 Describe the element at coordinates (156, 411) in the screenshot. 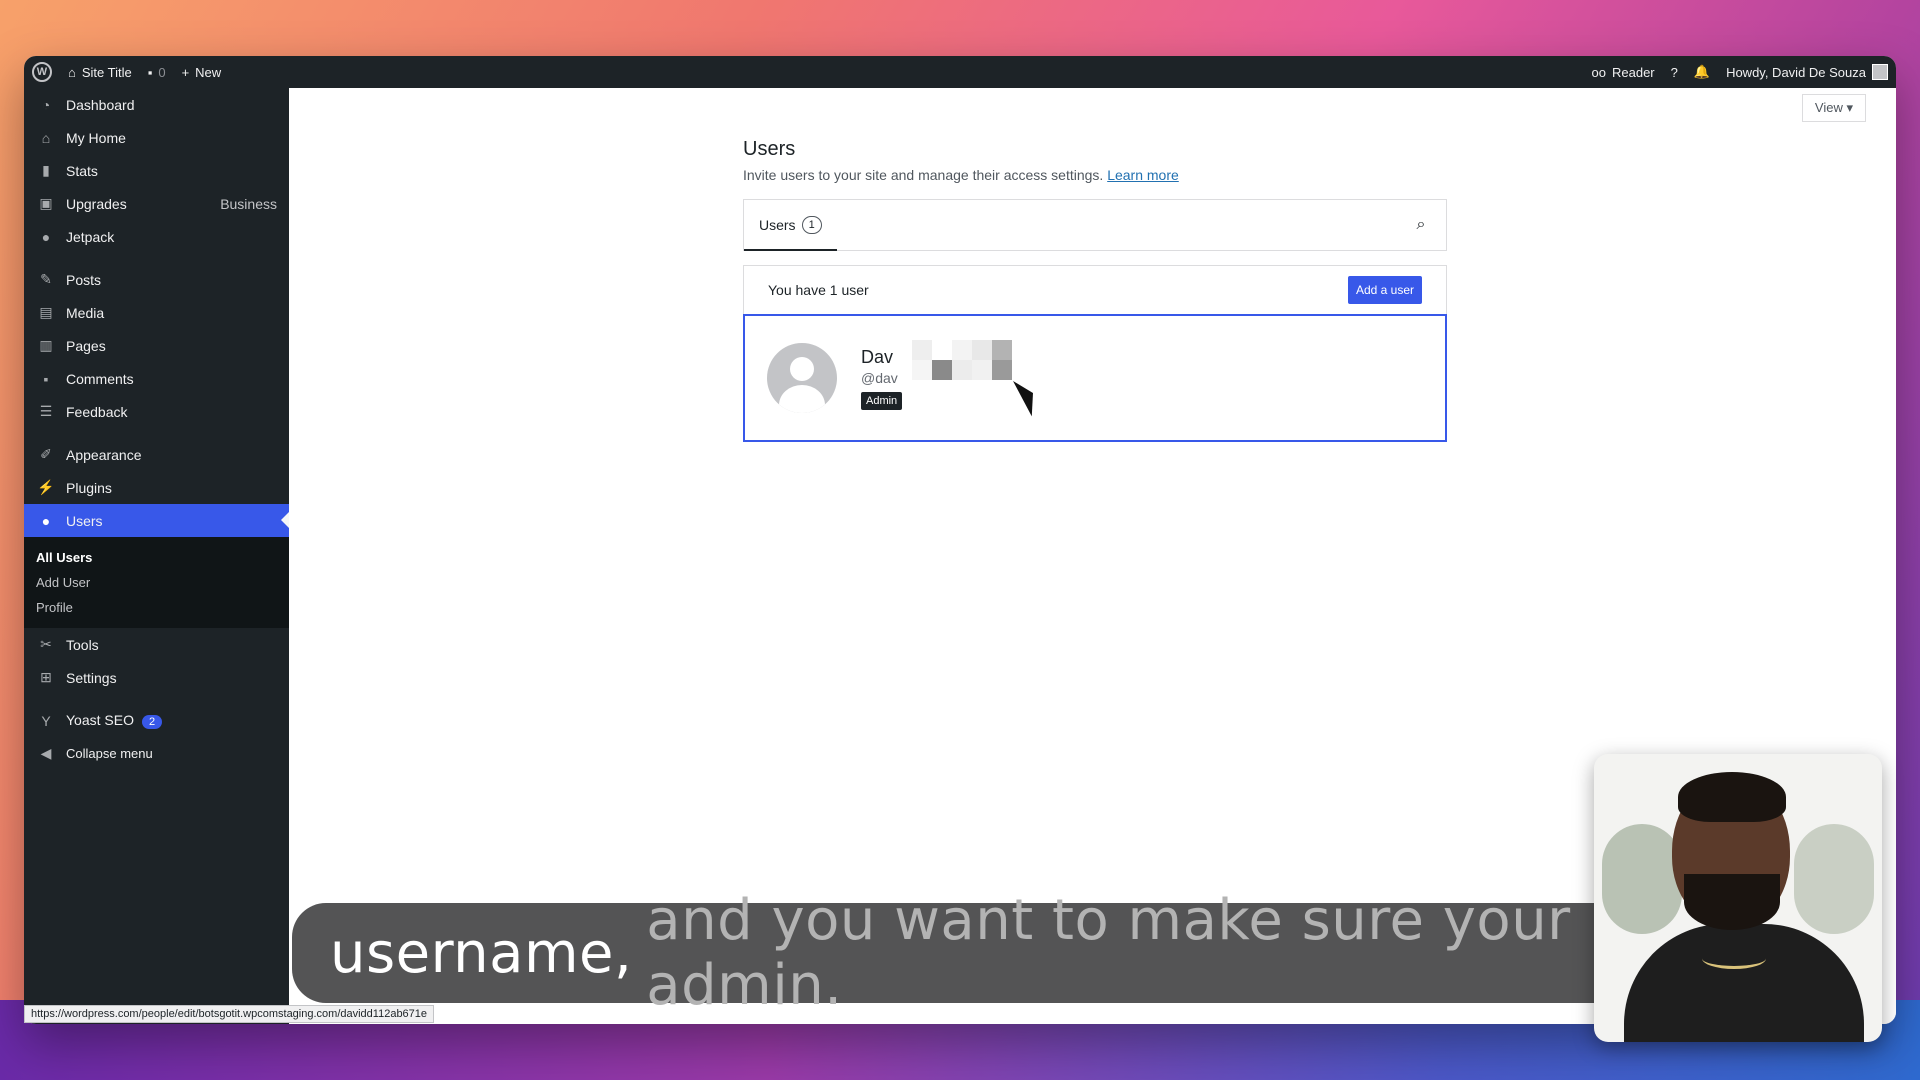

I see `sidebar-item-feedback: ☰ Feedback` at that location.